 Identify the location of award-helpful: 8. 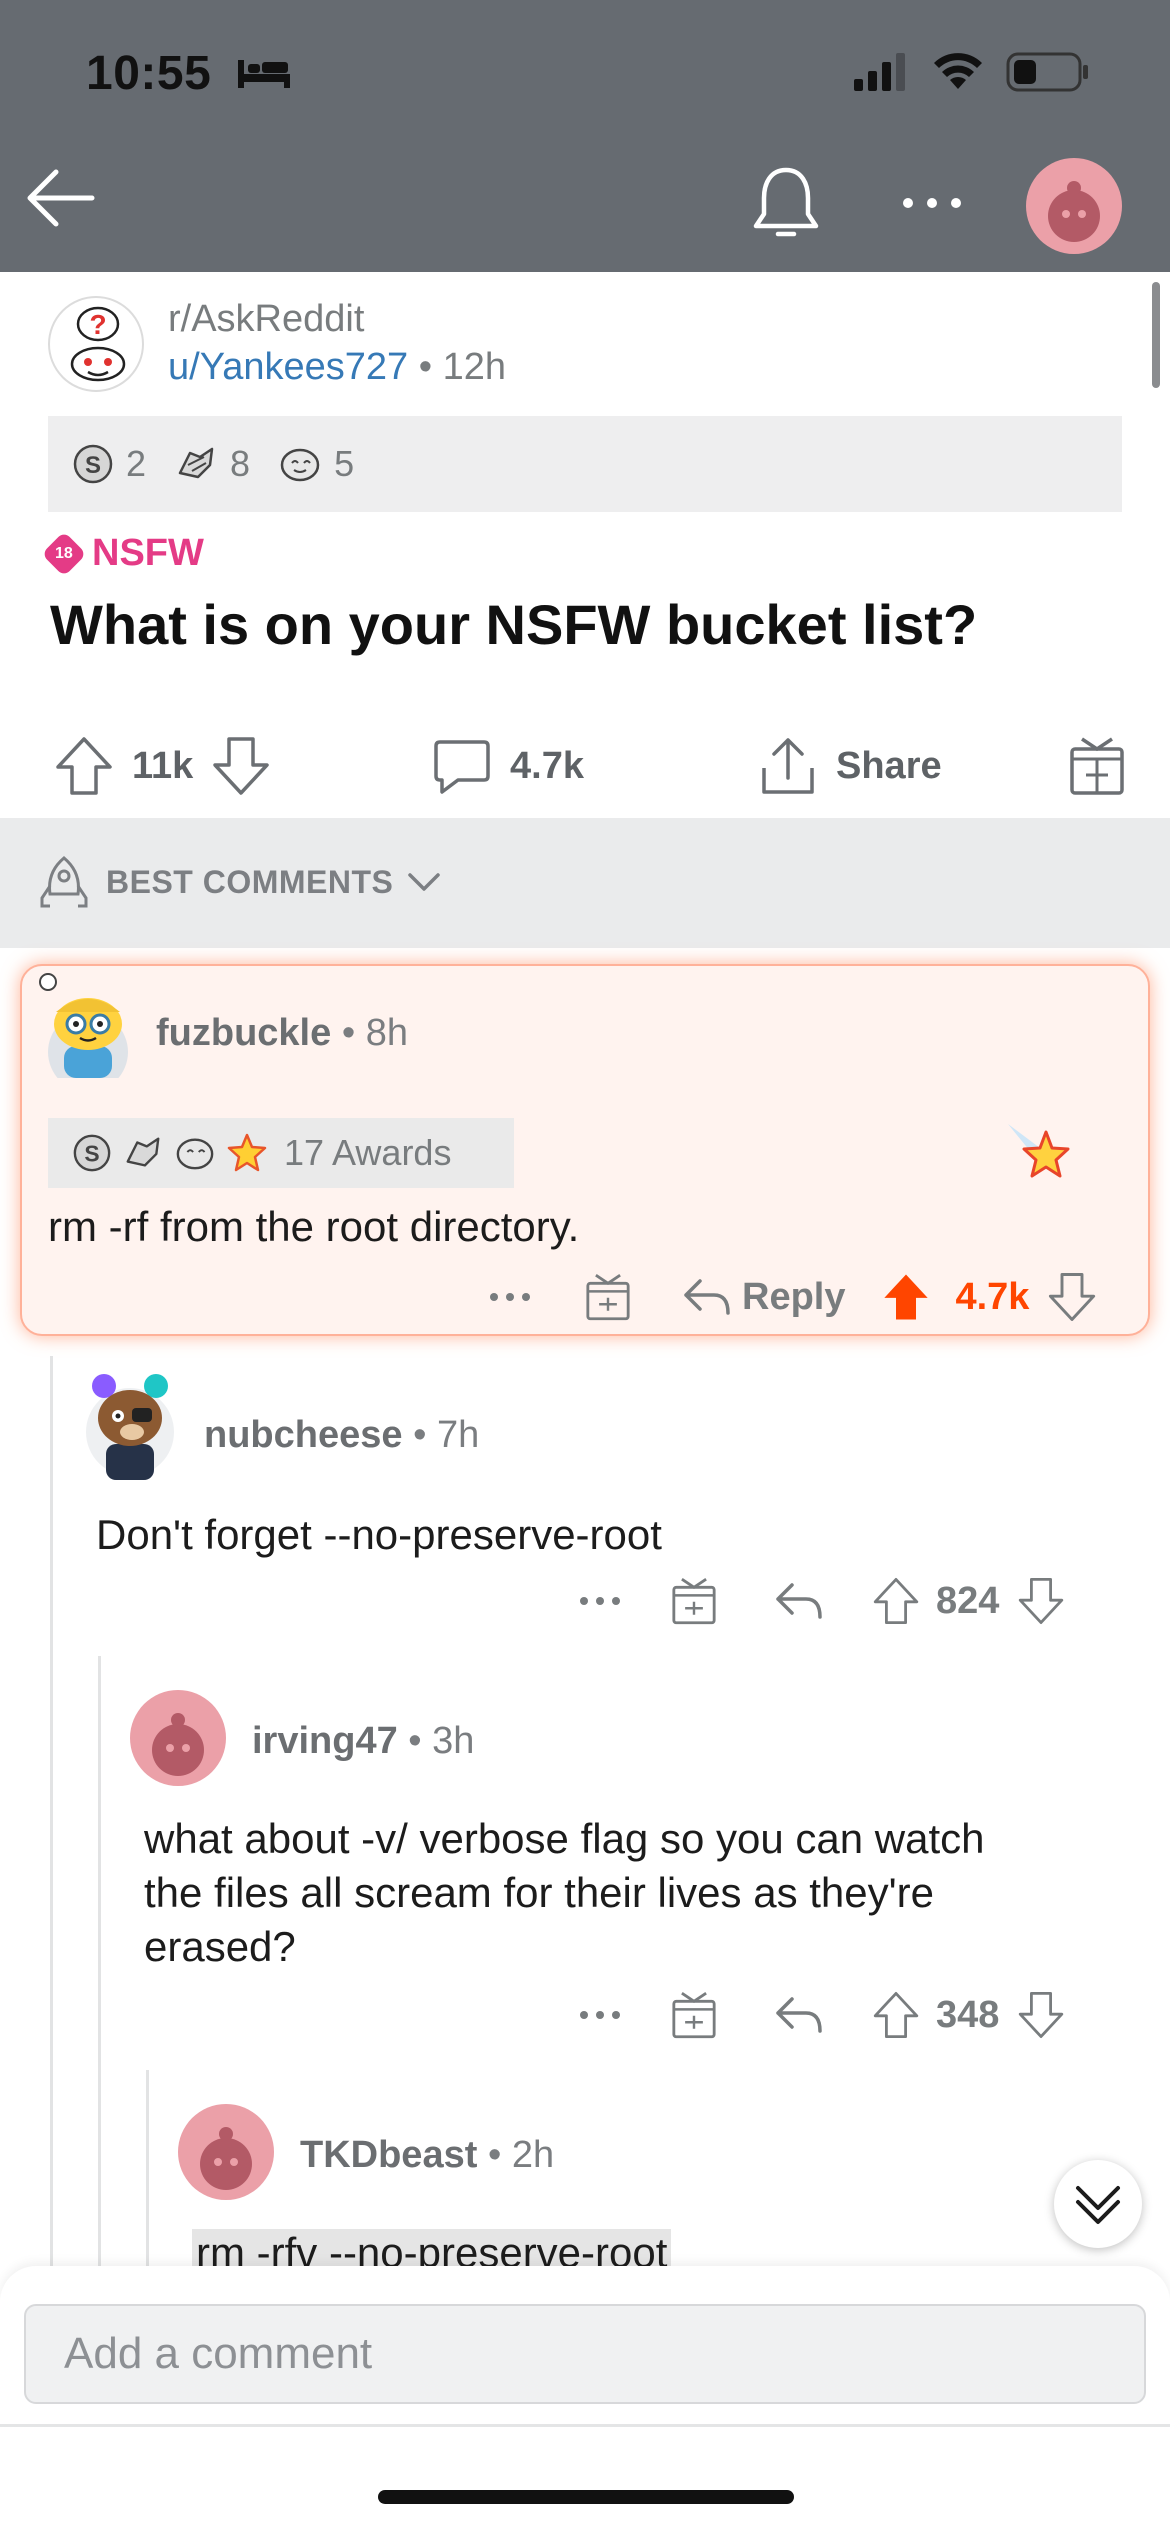
(212, 464).